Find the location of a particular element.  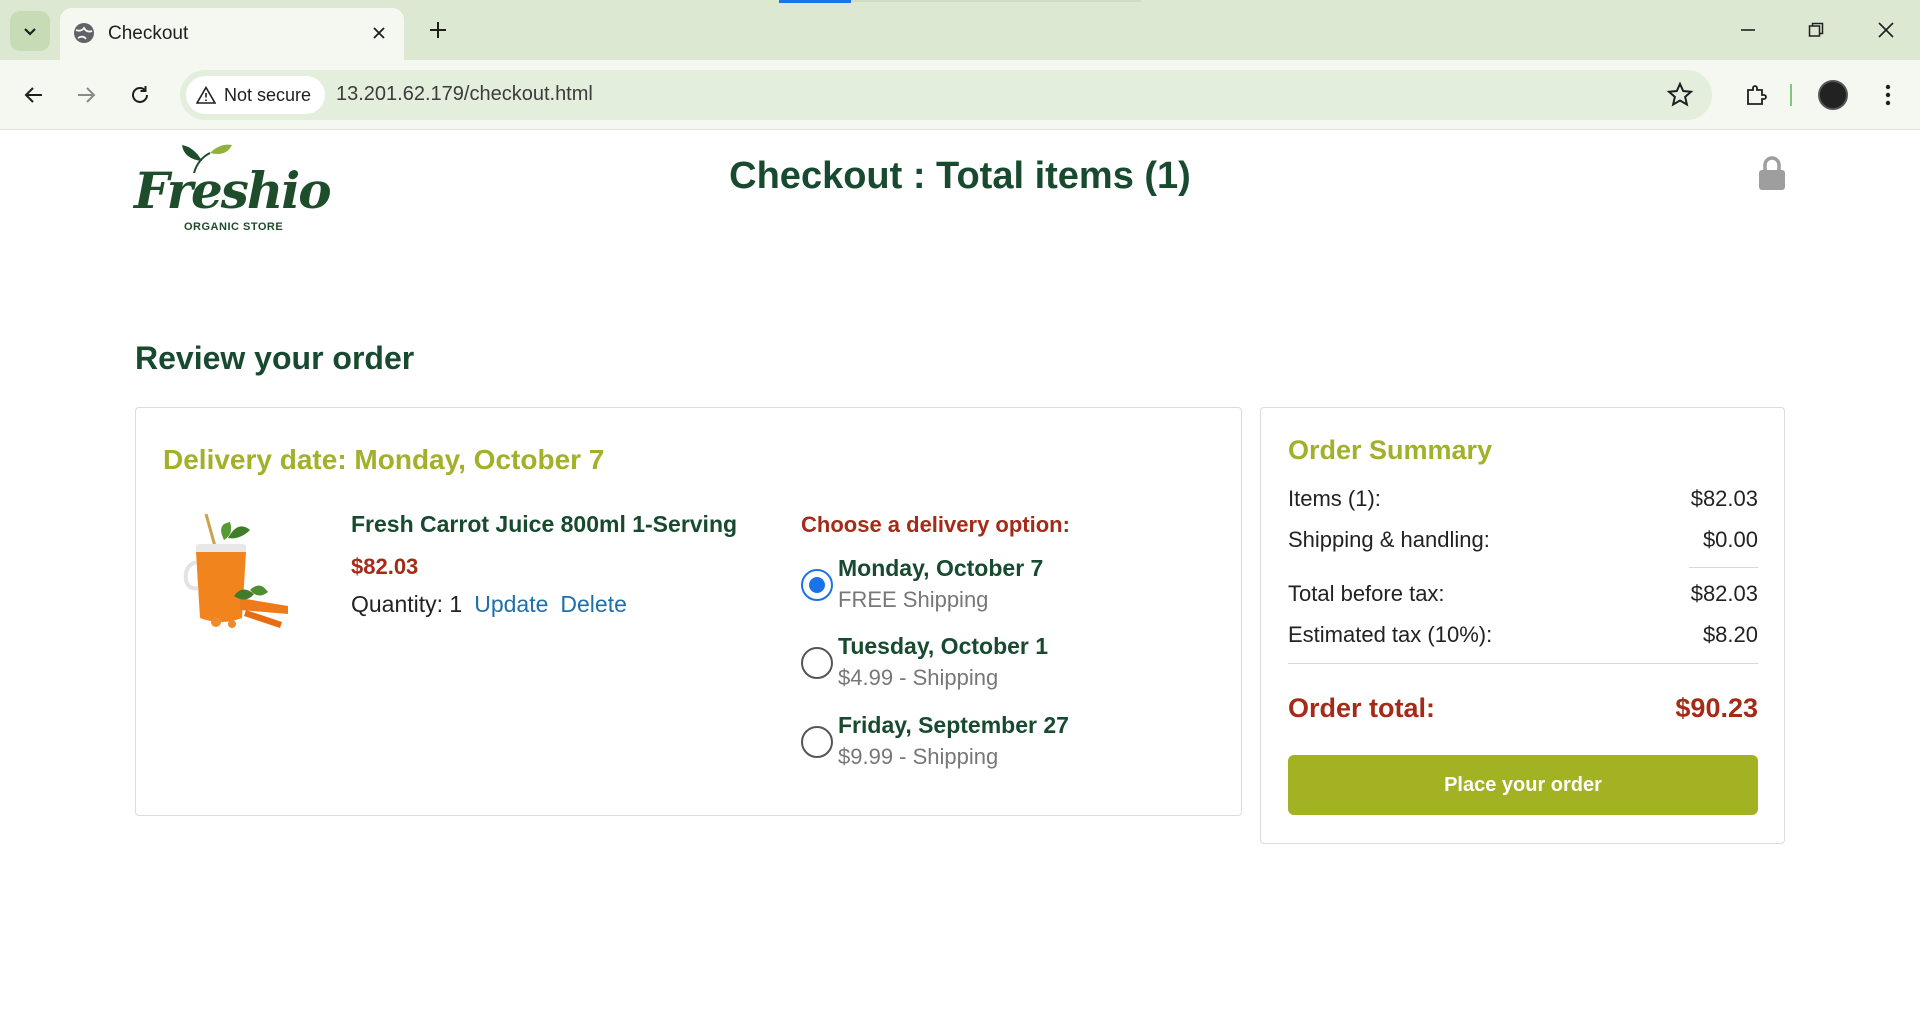

summary-items-row: Items (1): $82.03 is located at coordinates (1523, 499).